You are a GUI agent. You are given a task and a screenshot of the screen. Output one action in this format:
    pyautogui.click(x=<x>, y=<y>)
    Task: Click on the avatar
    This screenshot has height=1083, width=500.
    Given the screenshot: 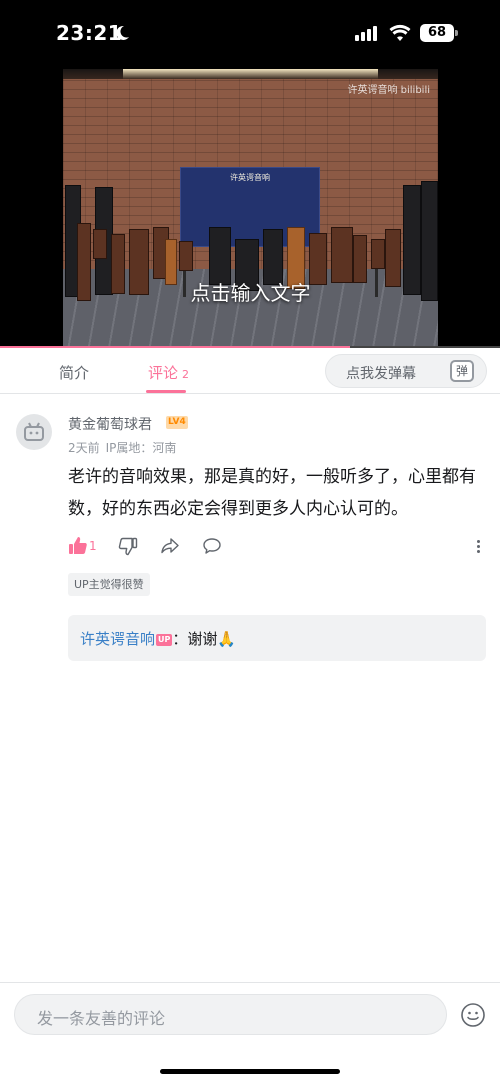 What is the action you would take?
    pyautogui.click(x=34, y=432)
    